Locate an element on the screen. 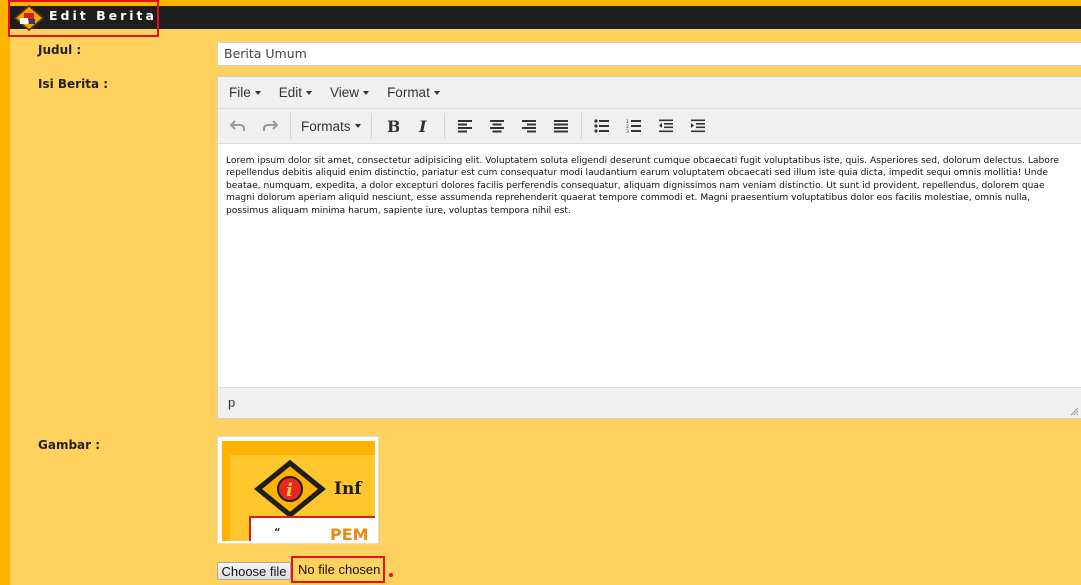 The image size is (1081, 585). undo-button is located at coordinates (238, 126).